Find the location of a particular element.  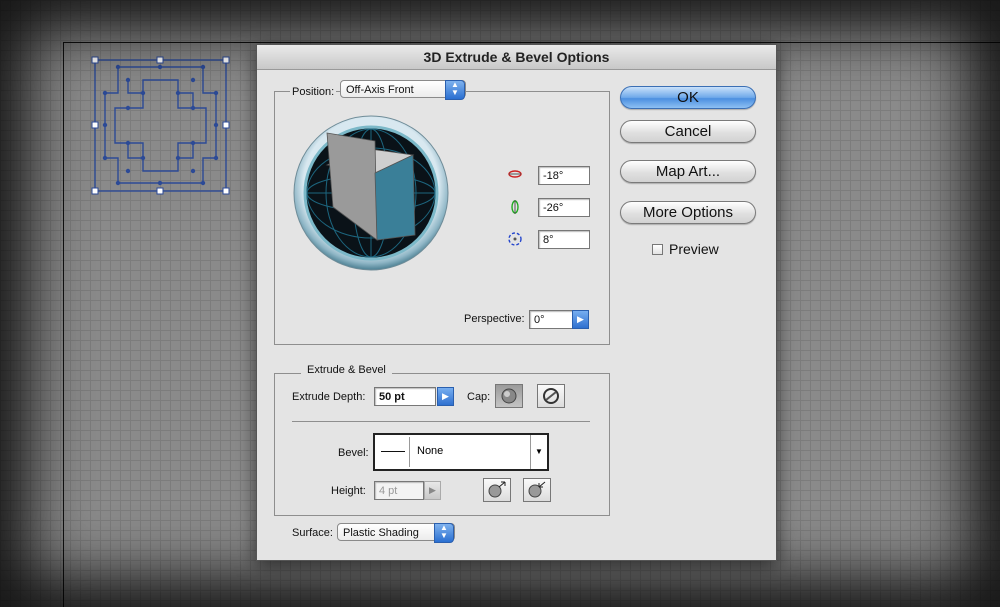

bevel-extent-out-button is located at coordinates (497, 490).